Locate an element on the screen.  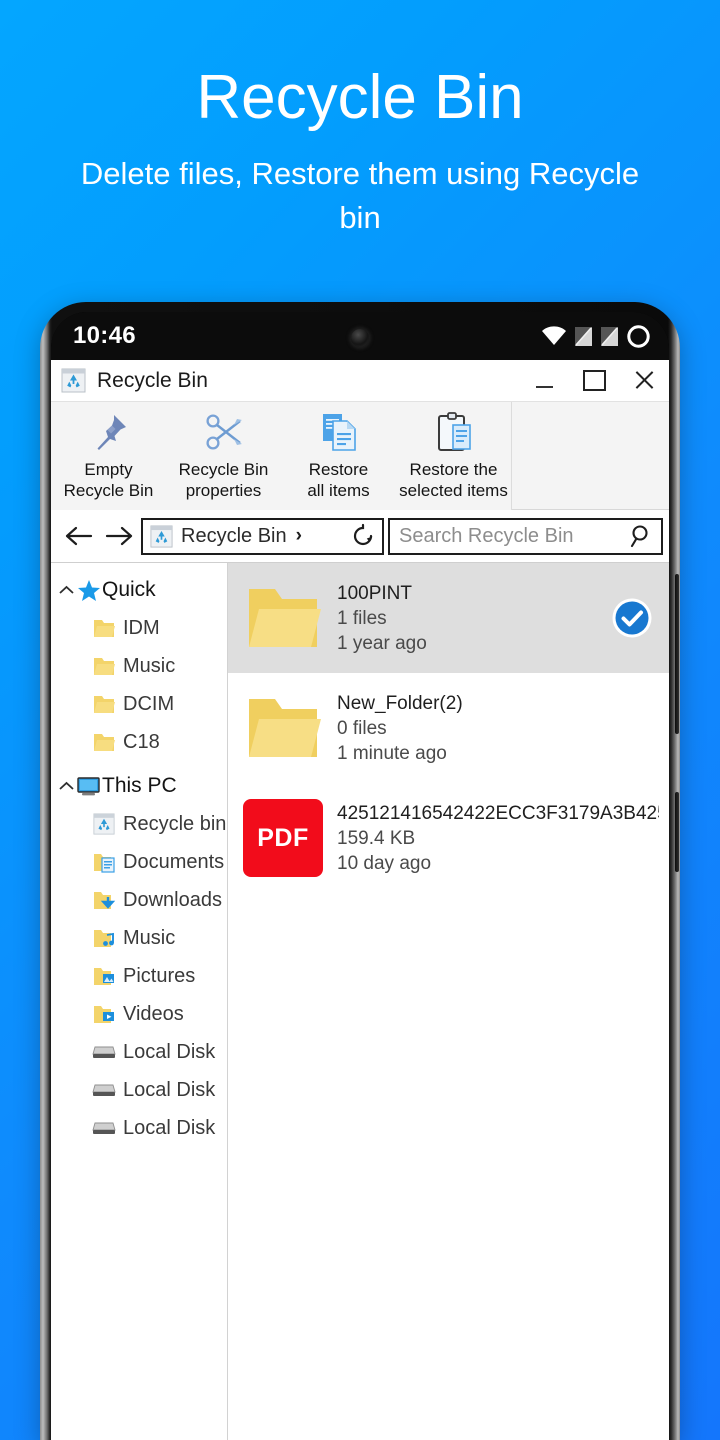
file-time: 1 year ago is located at coordinates (382, 643).